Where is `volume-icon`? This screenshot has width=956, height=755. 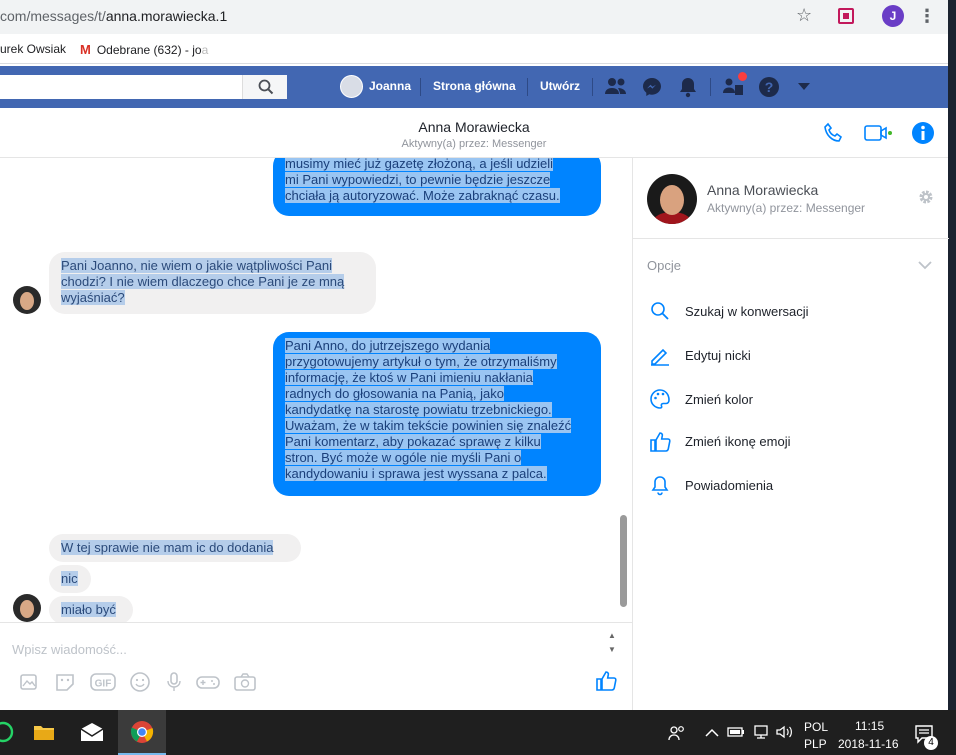
volume-icon is located at coordinates (784, 732).